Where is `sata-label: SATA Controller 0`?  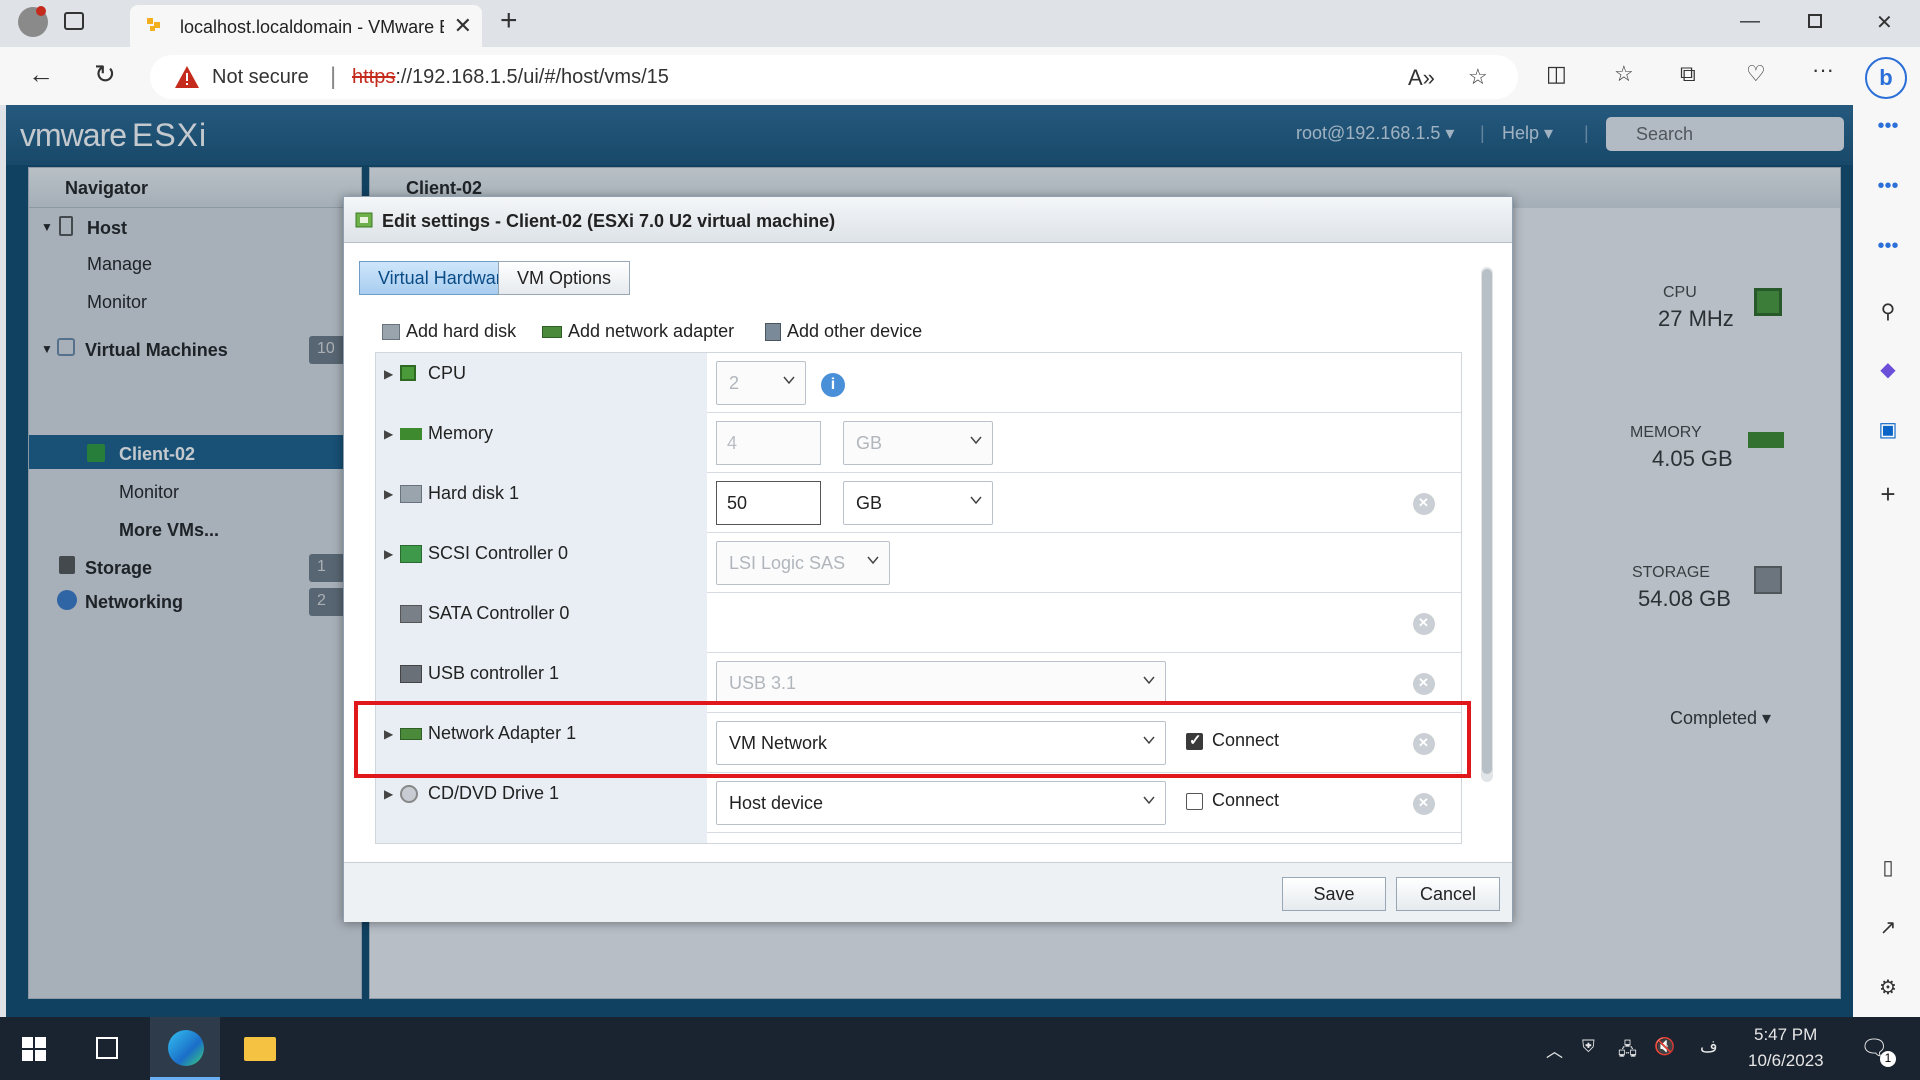 sata-label: SATA Controller 0 is located at coordinates (499, 613).